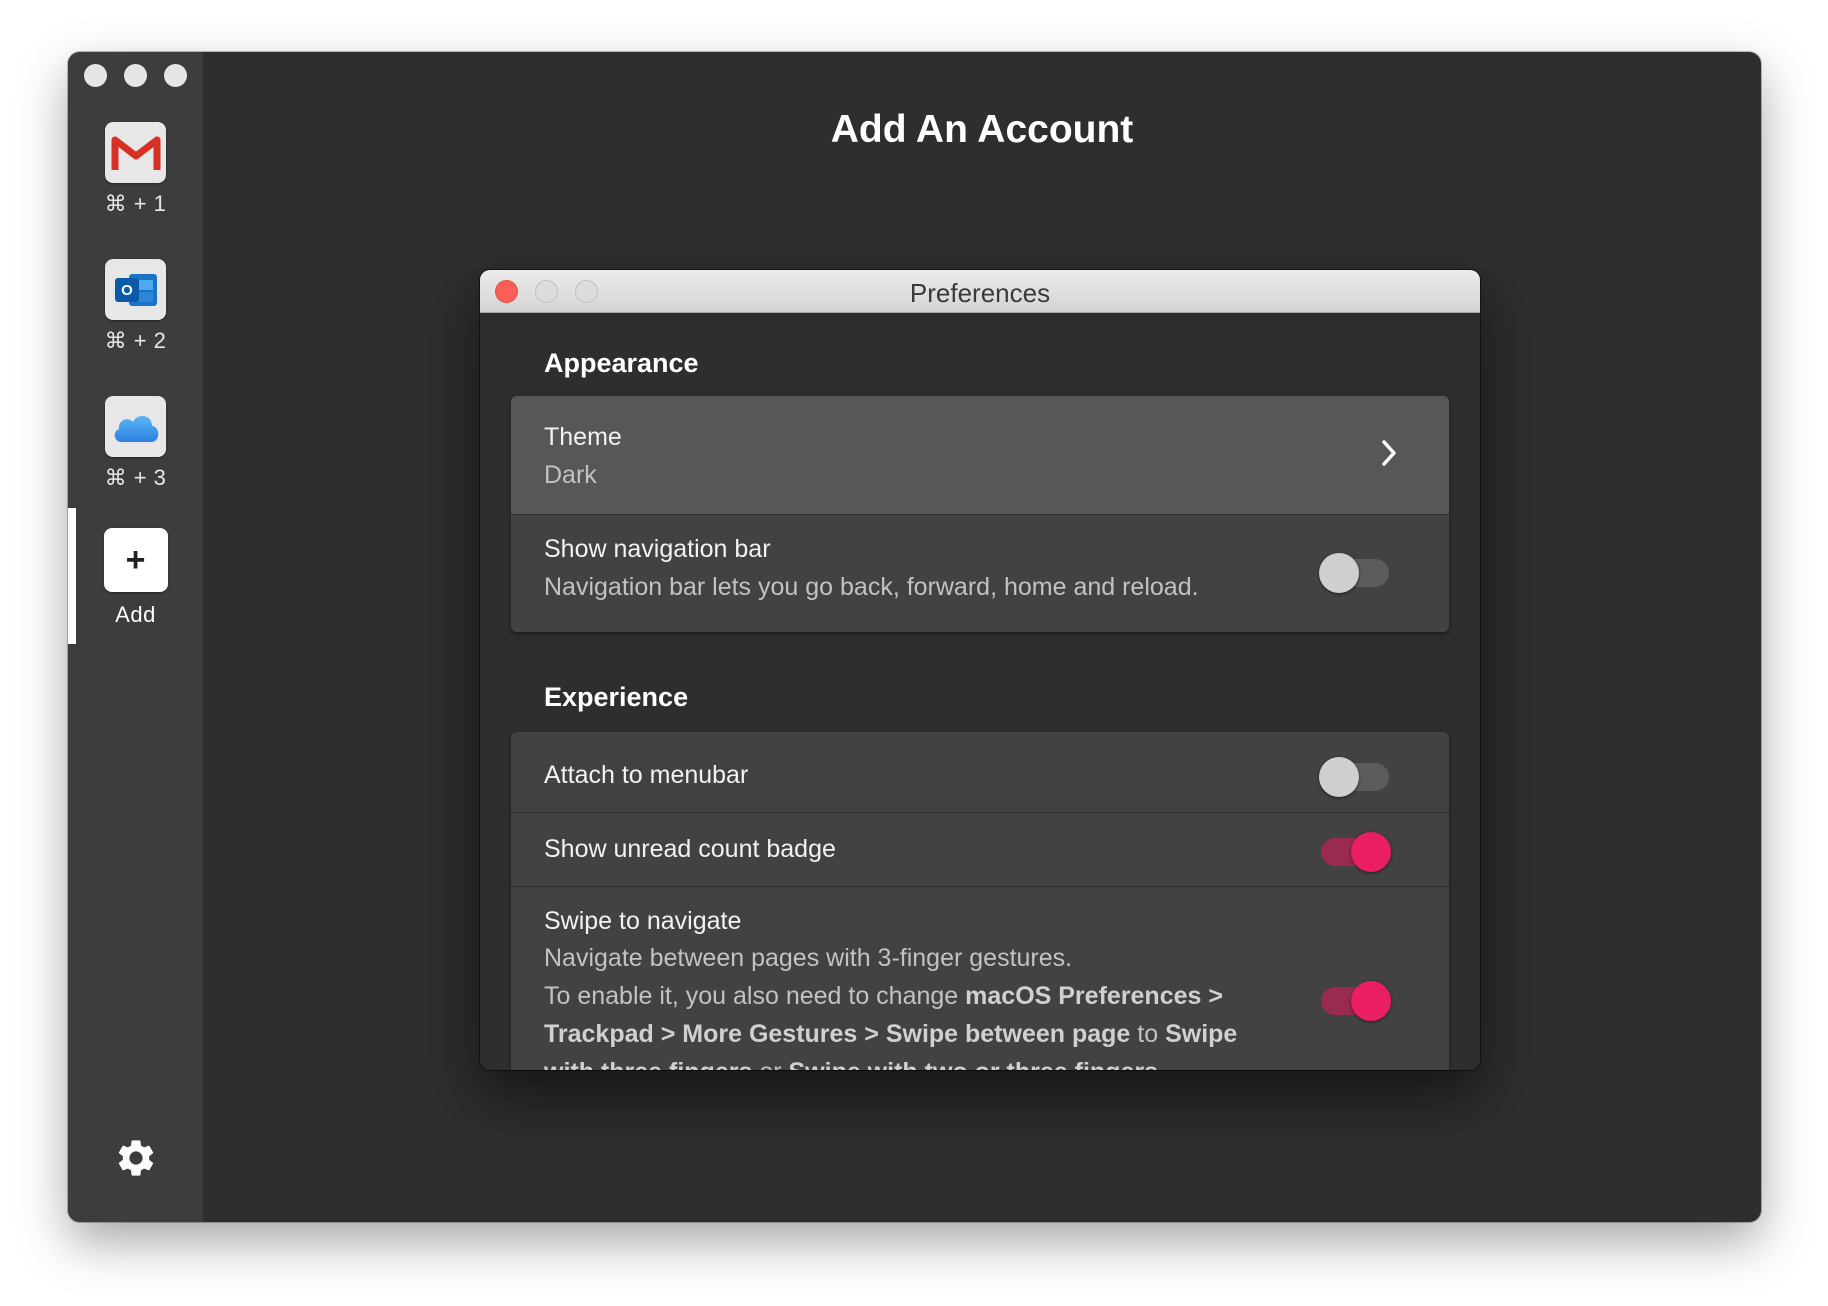  What do you see at coordinates (616, 697) in the screenshot?
I see `experience-heading: Experience` at bounding box center [616, 697].